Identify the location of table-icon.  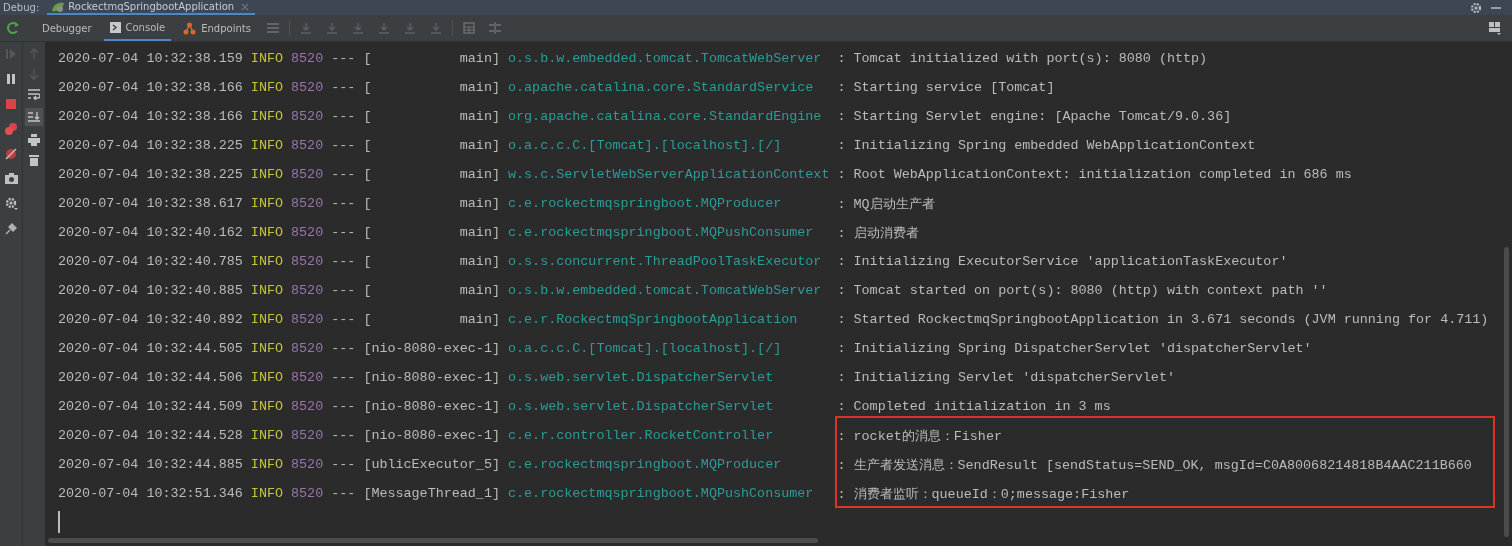
(468, 28).